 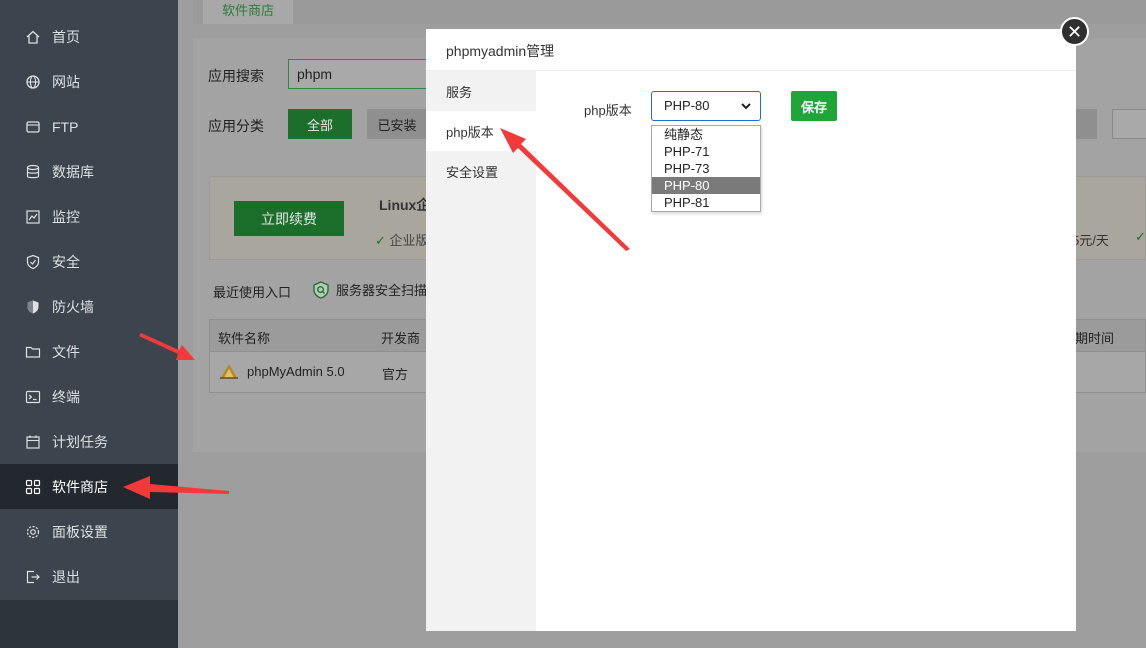 What do you see at coordinates (66, 351) in the screenshot?
I see `sidebar-item-label: 文件` at bounding box center [66, 351].